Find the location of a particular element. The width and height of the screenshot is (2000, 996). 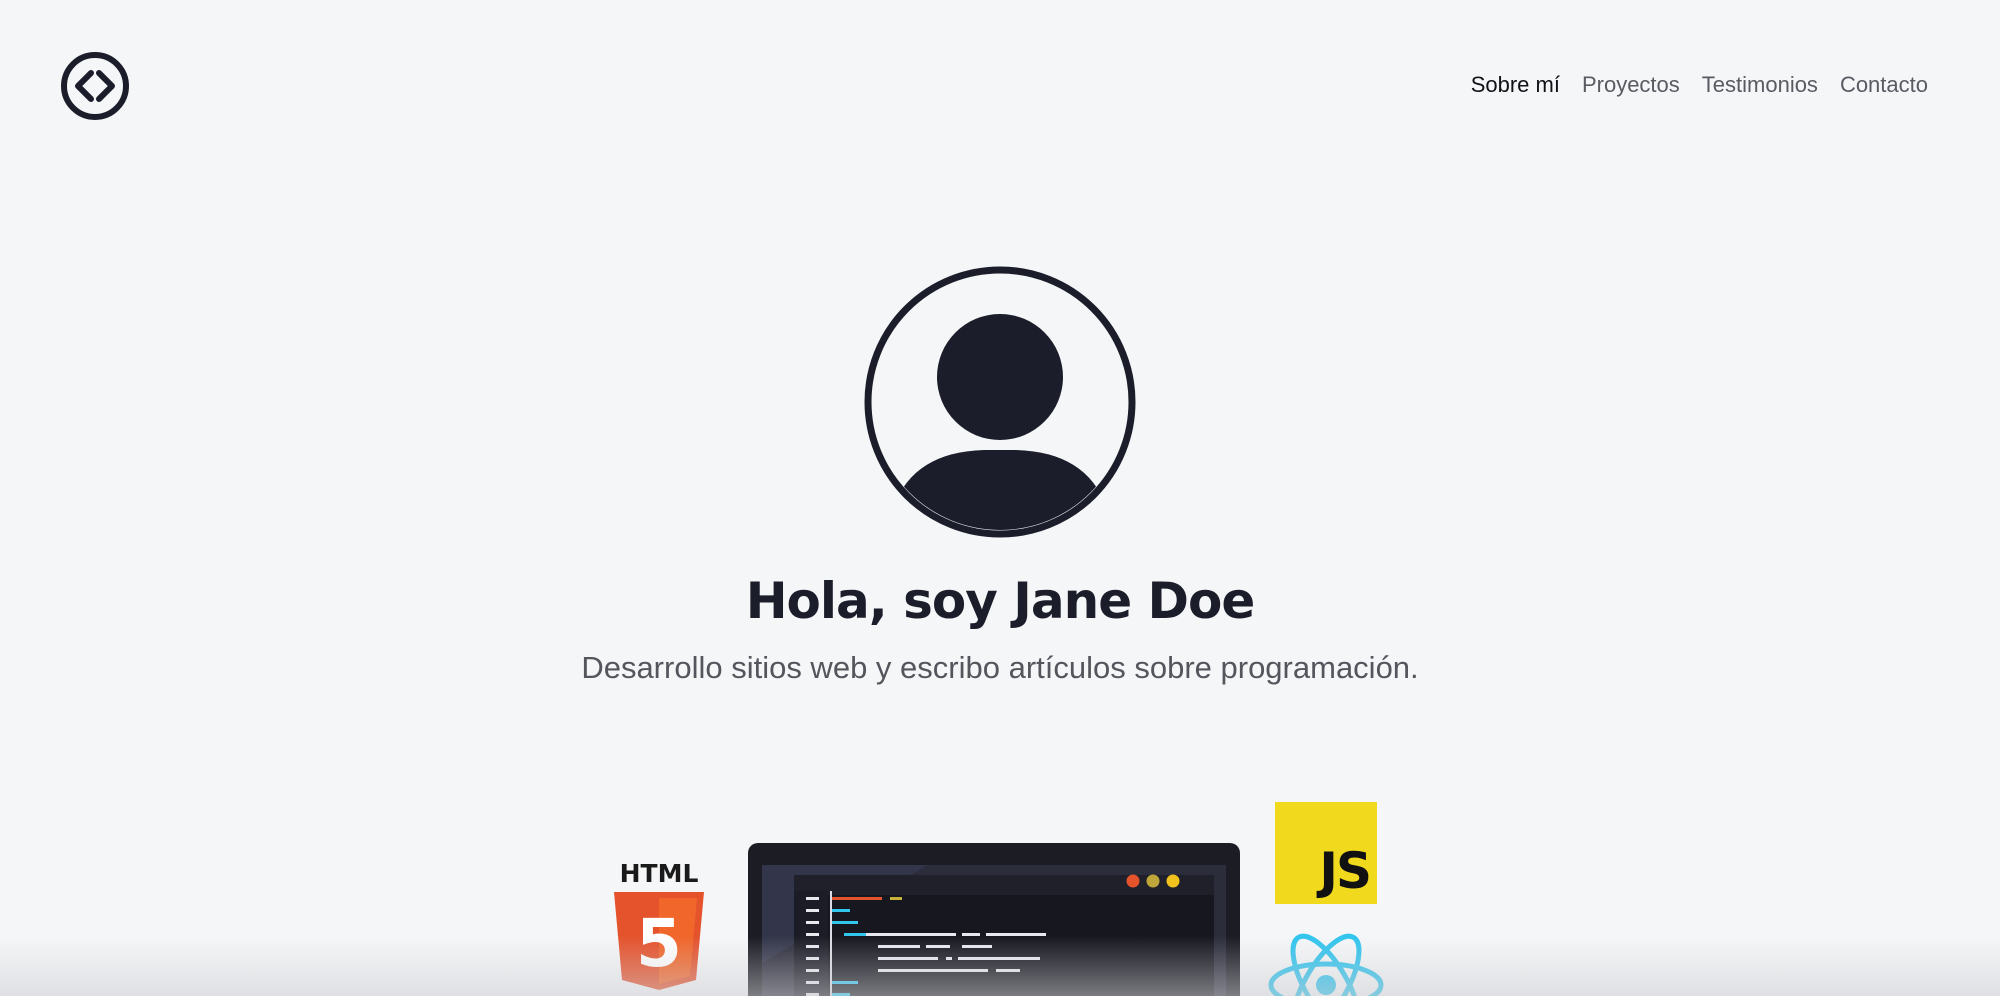

nav-link-testimonios: Testimonios is located at coordinates (1760, 85).